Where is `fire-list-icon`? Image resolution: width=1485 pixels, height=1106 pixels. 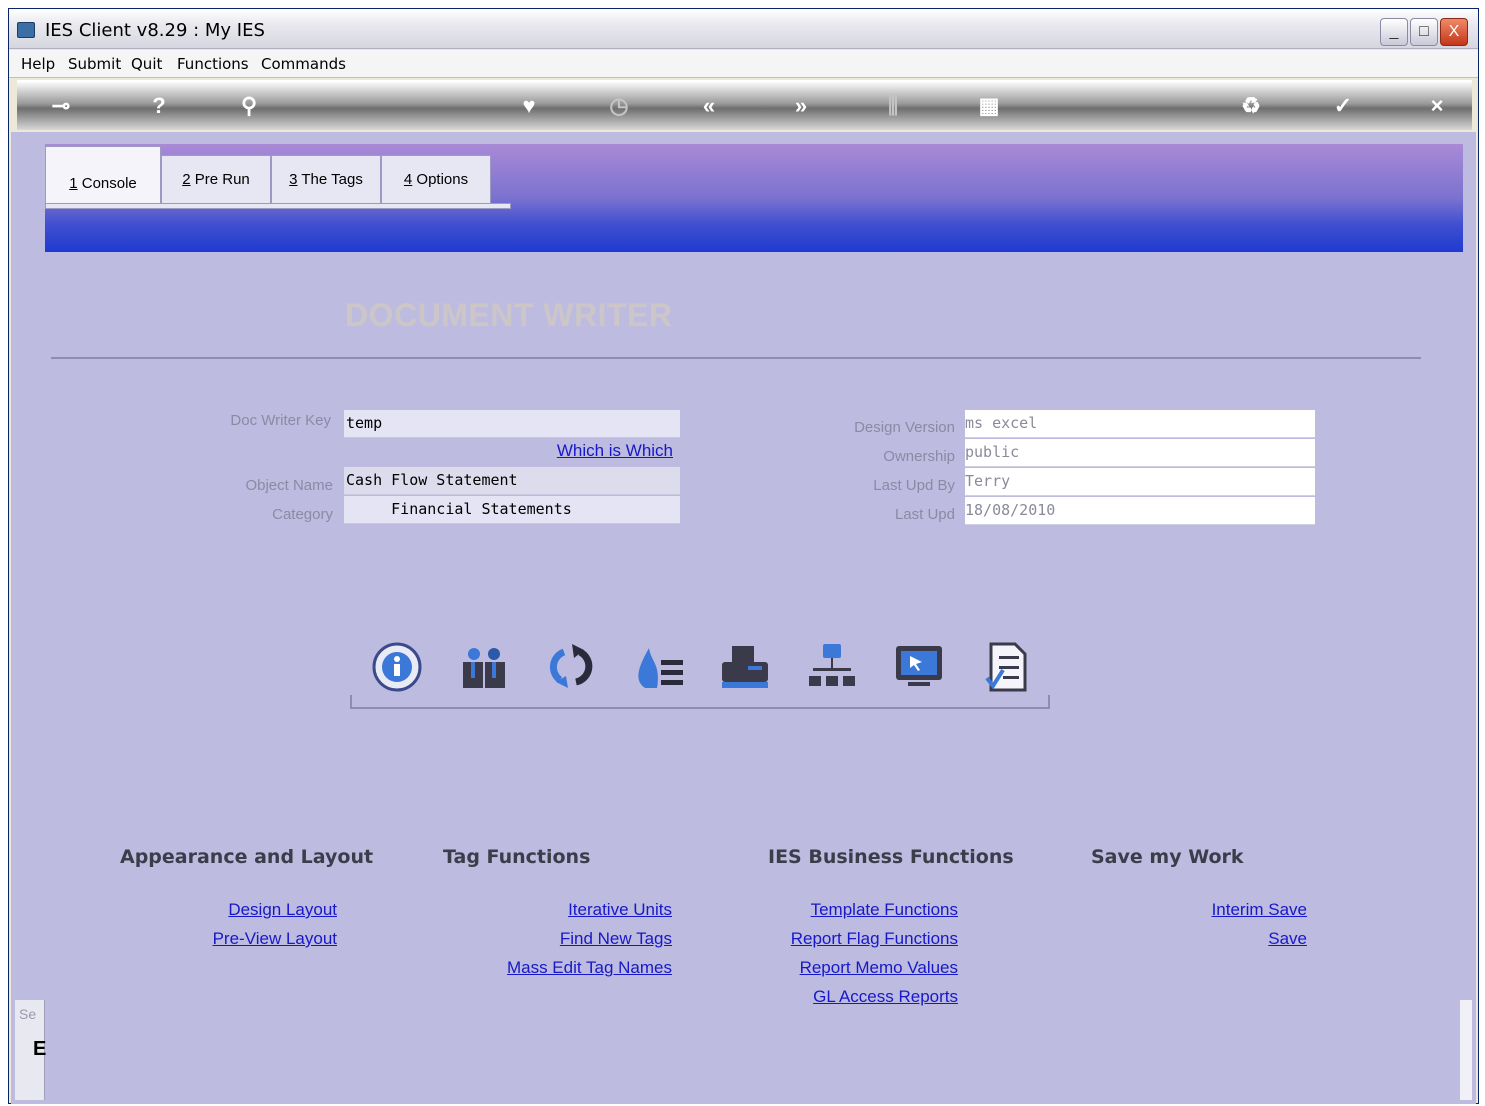
fire-list-icon is located at coordinates (658, 667).